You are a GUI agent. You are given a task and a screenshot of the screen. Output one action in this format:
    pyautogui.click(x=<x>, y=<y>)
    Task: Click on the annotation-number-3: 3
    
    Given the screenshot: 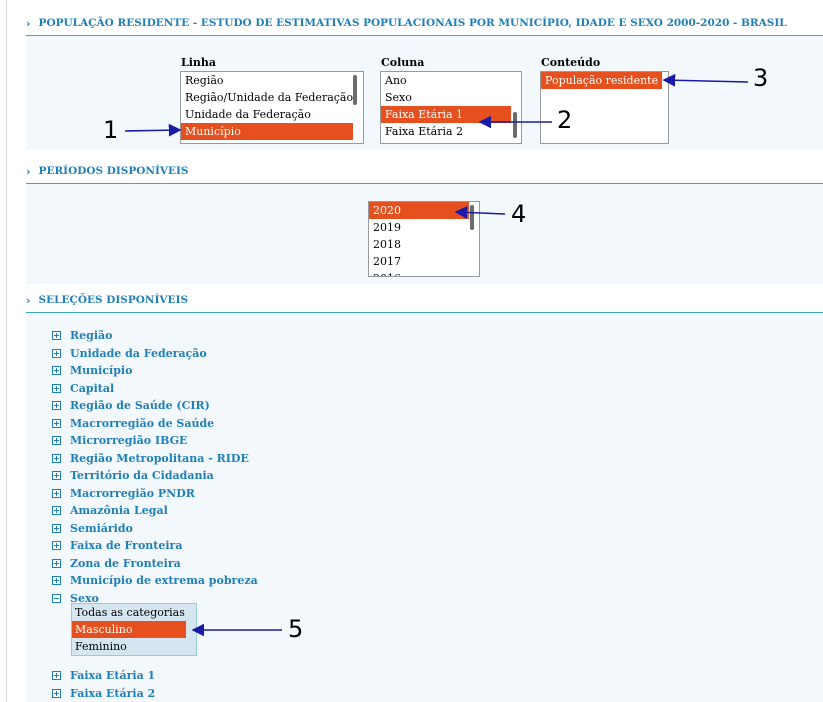 What is the action you would take?
    pyautogui.click(x=761, y=78)
    